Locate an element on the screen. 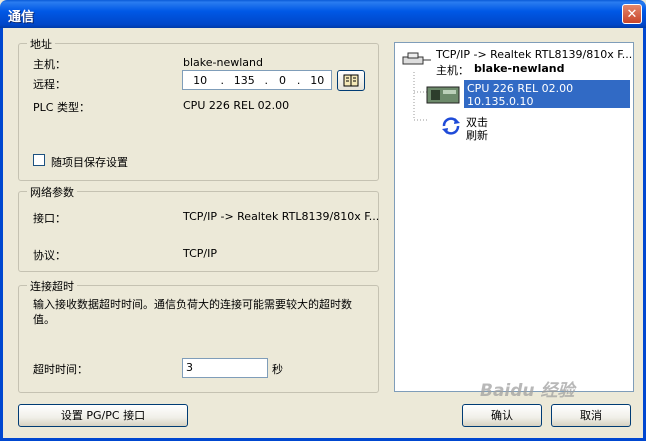  ok-button: 确认 is located at coordinates (502, 415).